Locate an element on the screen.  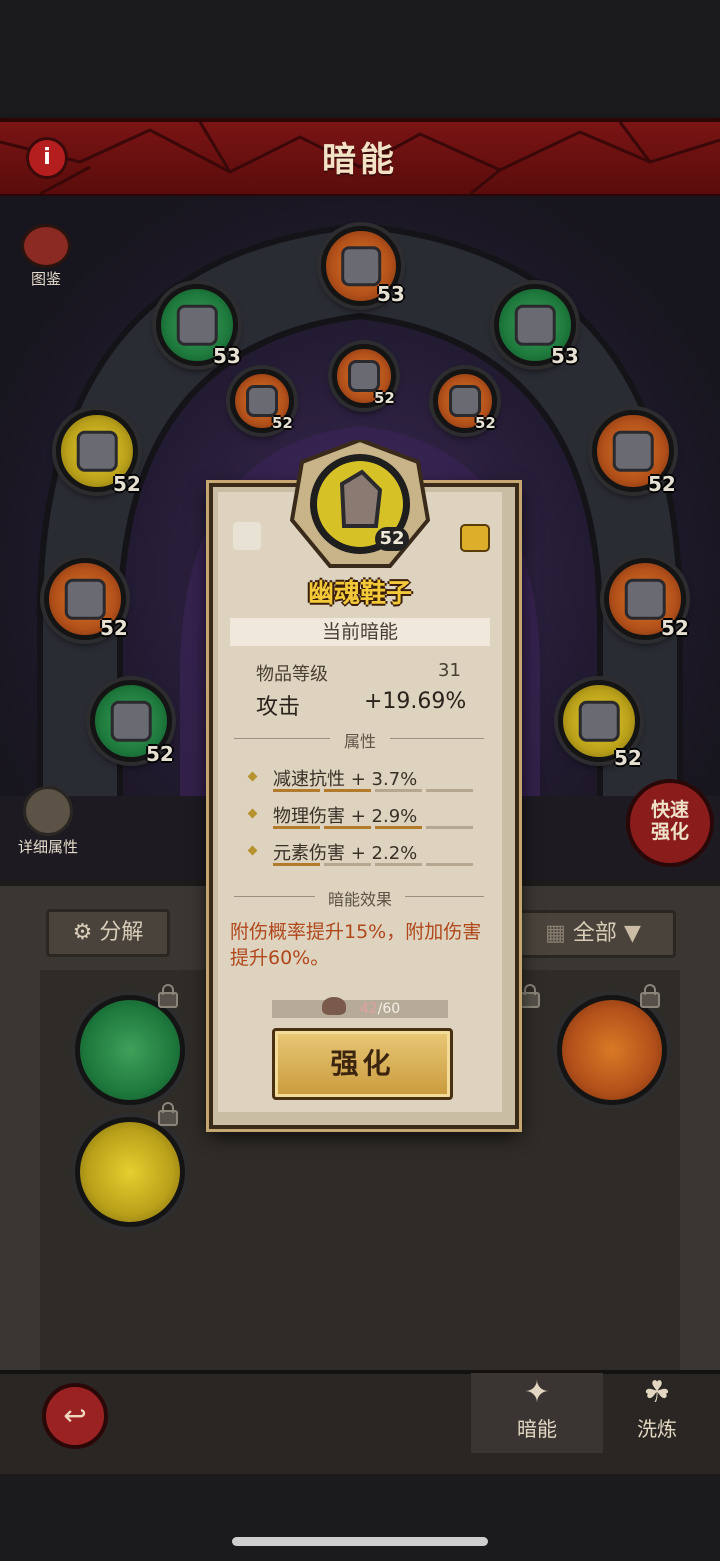
detail-attrs-button: 详细属性 is located at coordinates (48, 821).